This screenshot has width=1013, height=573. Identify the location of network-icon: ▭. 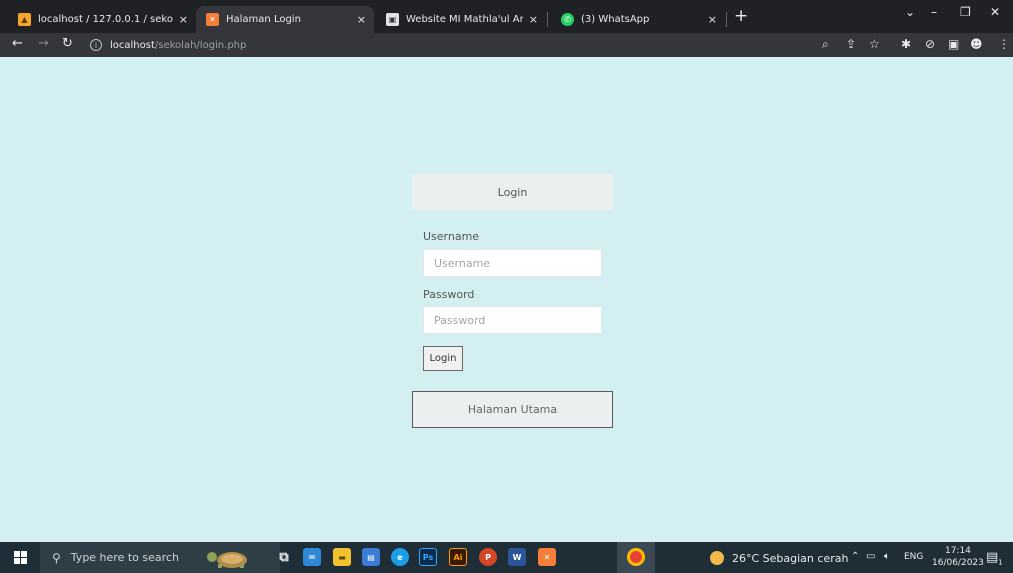
(870, 556).